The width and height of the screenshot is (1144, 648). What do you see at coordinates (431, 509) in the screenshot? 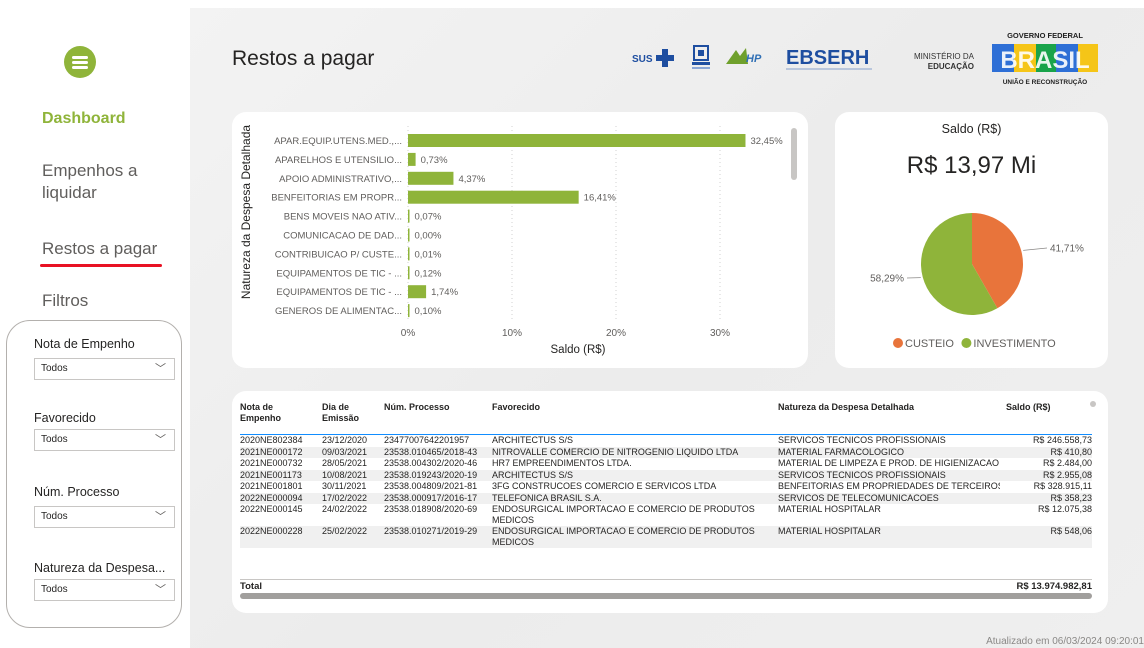
I see `table-cell: 23538.018908/2020-69` at bounding box center [431, 509].